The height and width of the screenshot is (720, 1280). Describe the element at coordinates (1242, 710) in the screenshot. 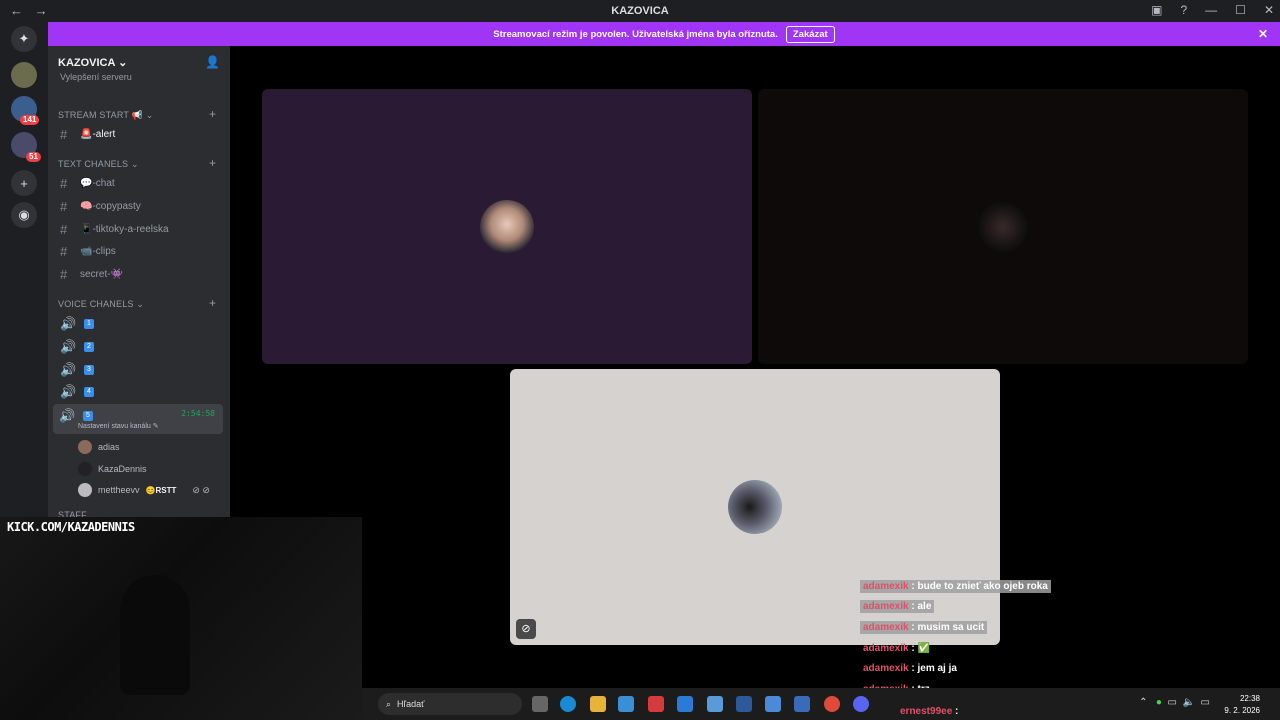

I see `clock-date: 9. 2. 2026` at that location.